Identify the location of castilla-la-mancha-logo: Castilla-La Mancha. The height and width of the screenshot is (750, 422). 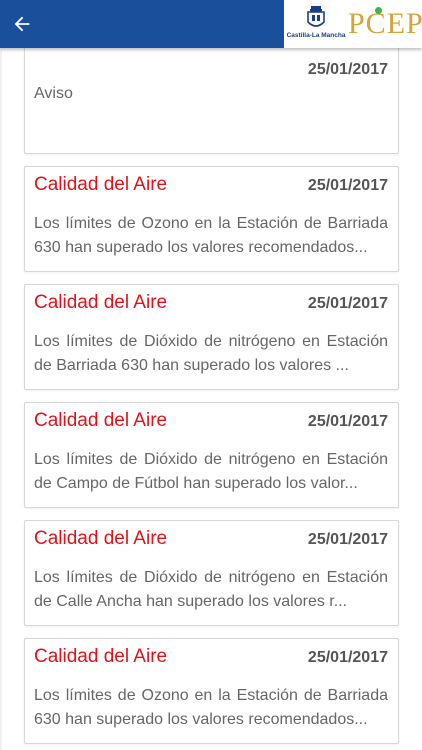
(316, 24).